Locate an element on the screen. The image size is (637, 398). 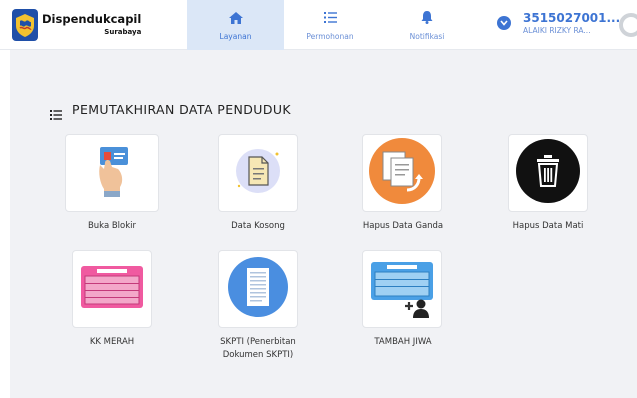
service-data-kosong is located at coordinates (258, 173).